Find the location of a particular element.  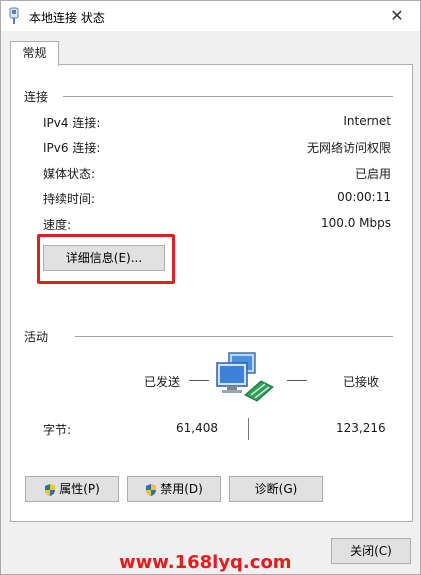

bytes-label: 字节: is located at coordinates (57, 430).